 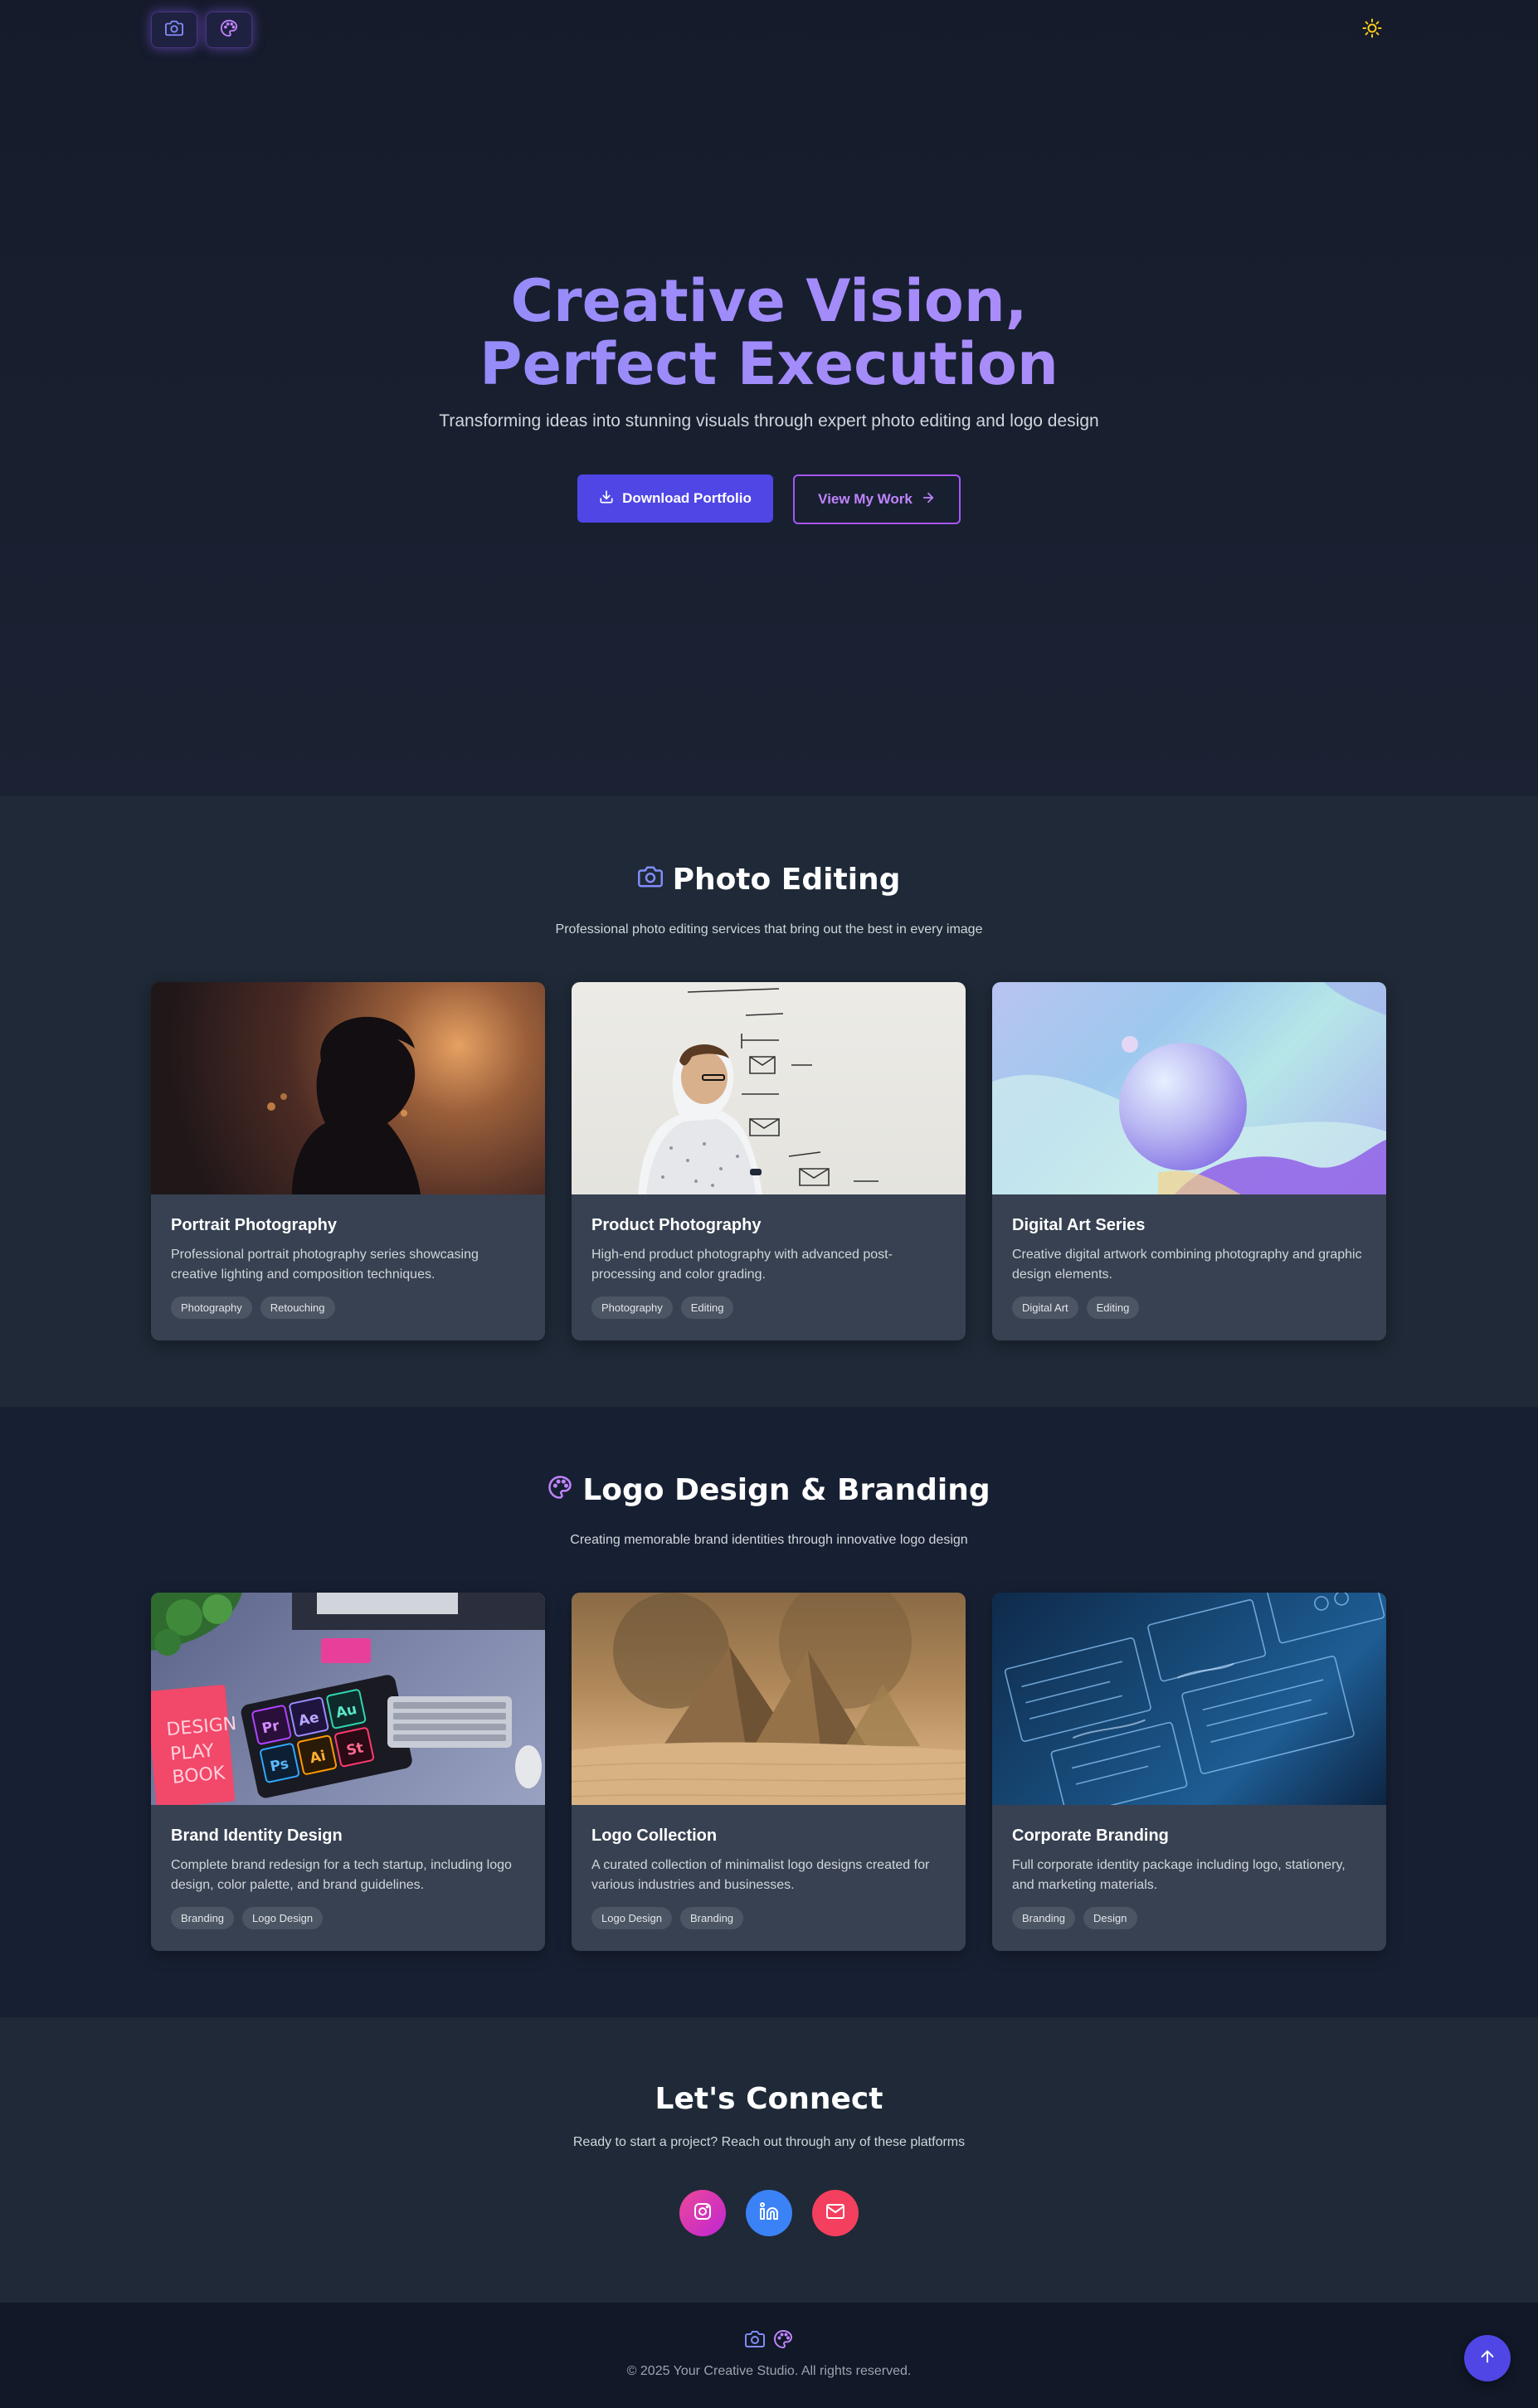 I want to click on mail-icon, so click(x=835, y=2213).